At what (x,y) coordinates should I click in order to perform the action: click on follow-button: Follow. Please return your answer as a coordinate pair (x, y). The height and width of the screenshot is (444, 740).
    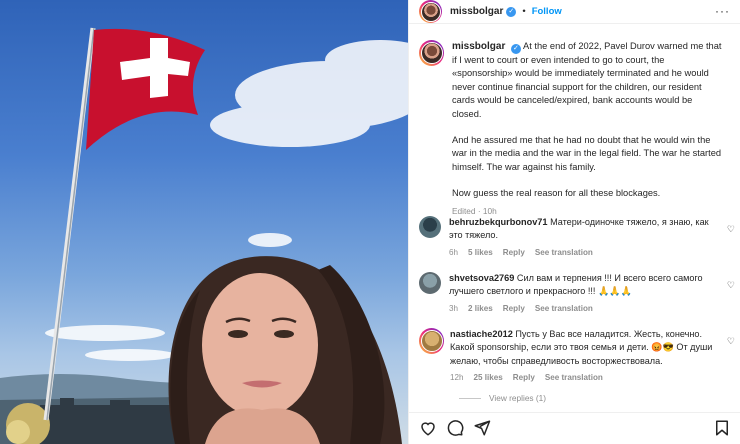
    Looking at the image, I should click on (547, 11).